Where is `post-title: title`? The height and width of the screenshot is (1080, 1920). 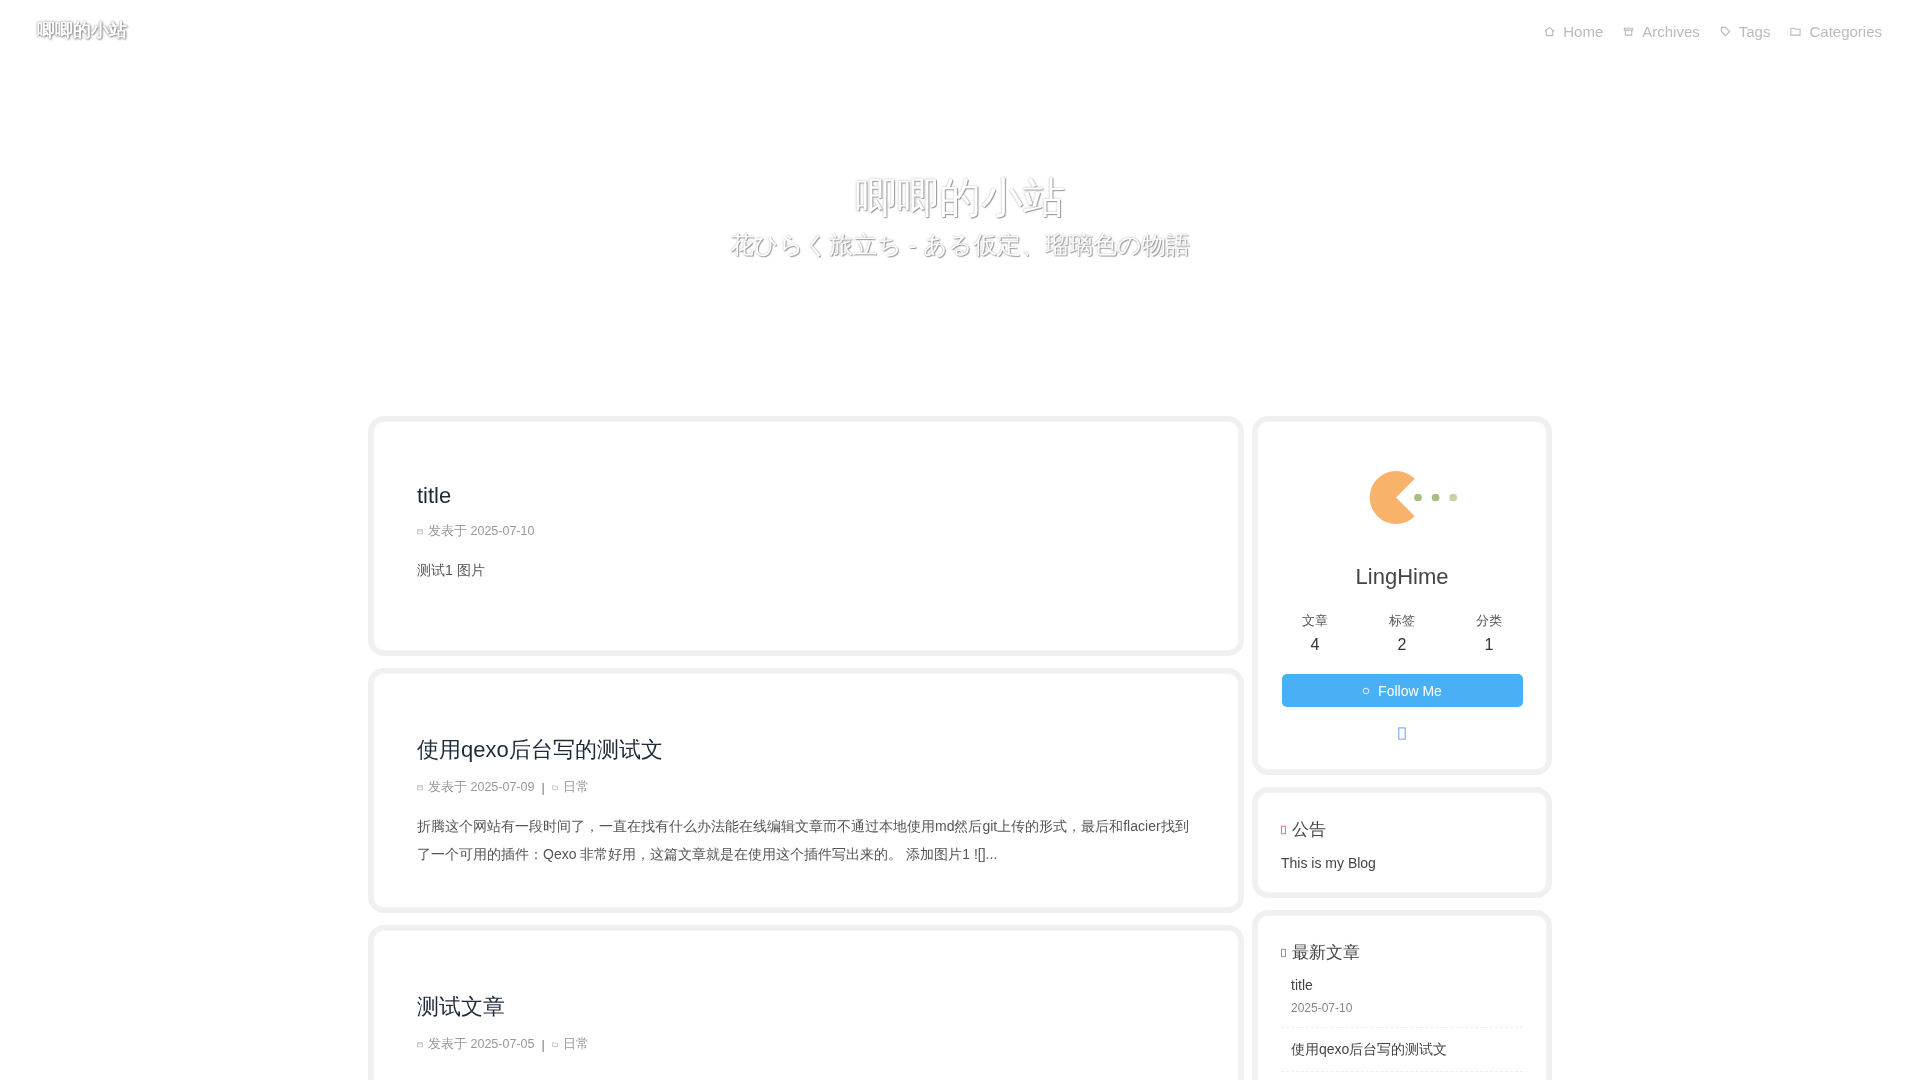 post-title: title is located at coordinates (808, 496).